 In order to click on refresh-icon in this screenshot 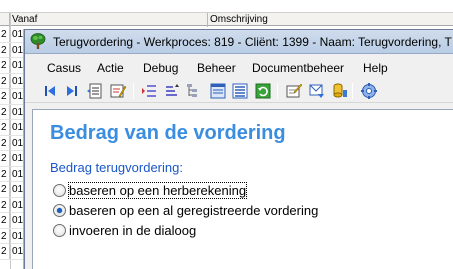, I will do `click(263, 91)`.